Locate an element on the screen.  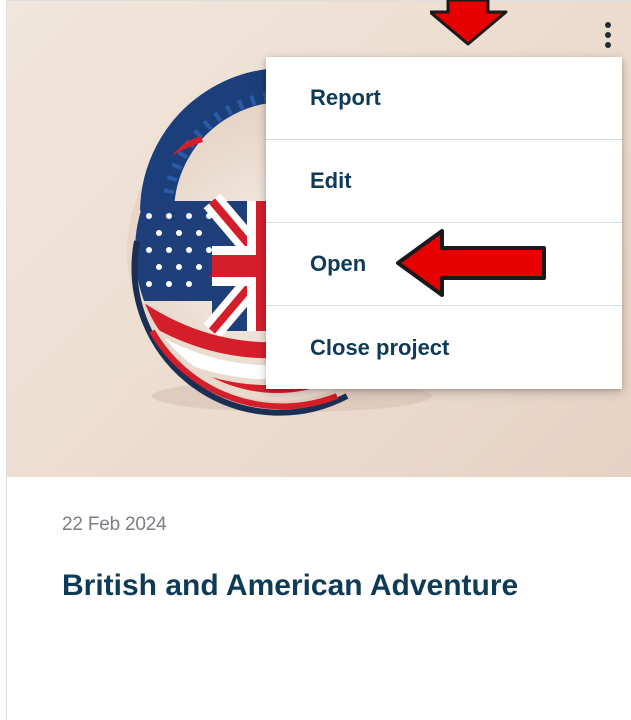
kebab-menu-icon is located at coordinates (608, 35).